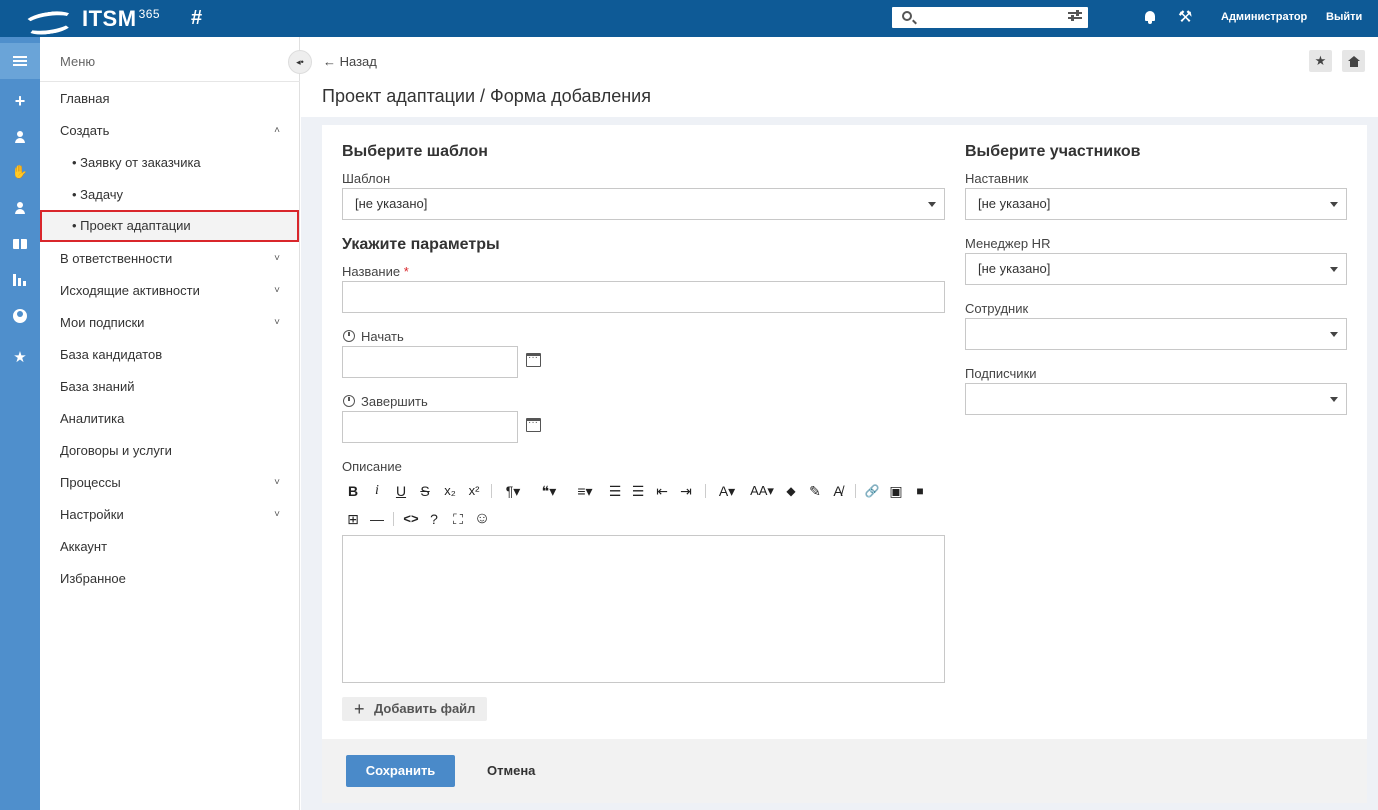 This screenshot has height=810, width=1378. I want to click on sidebar-item-processes: Процессы ˅, so click(170, 483).